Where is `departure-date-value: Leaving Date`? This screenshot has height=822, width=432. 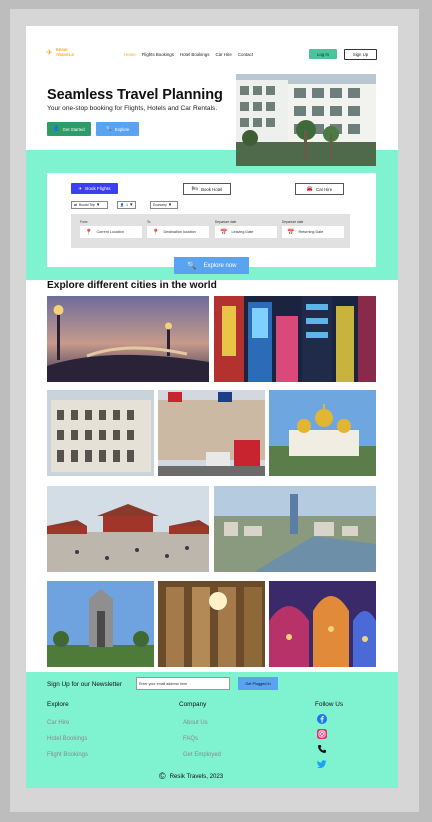
departure-date-value: Leaving Date is located at coordinates (242, 232).